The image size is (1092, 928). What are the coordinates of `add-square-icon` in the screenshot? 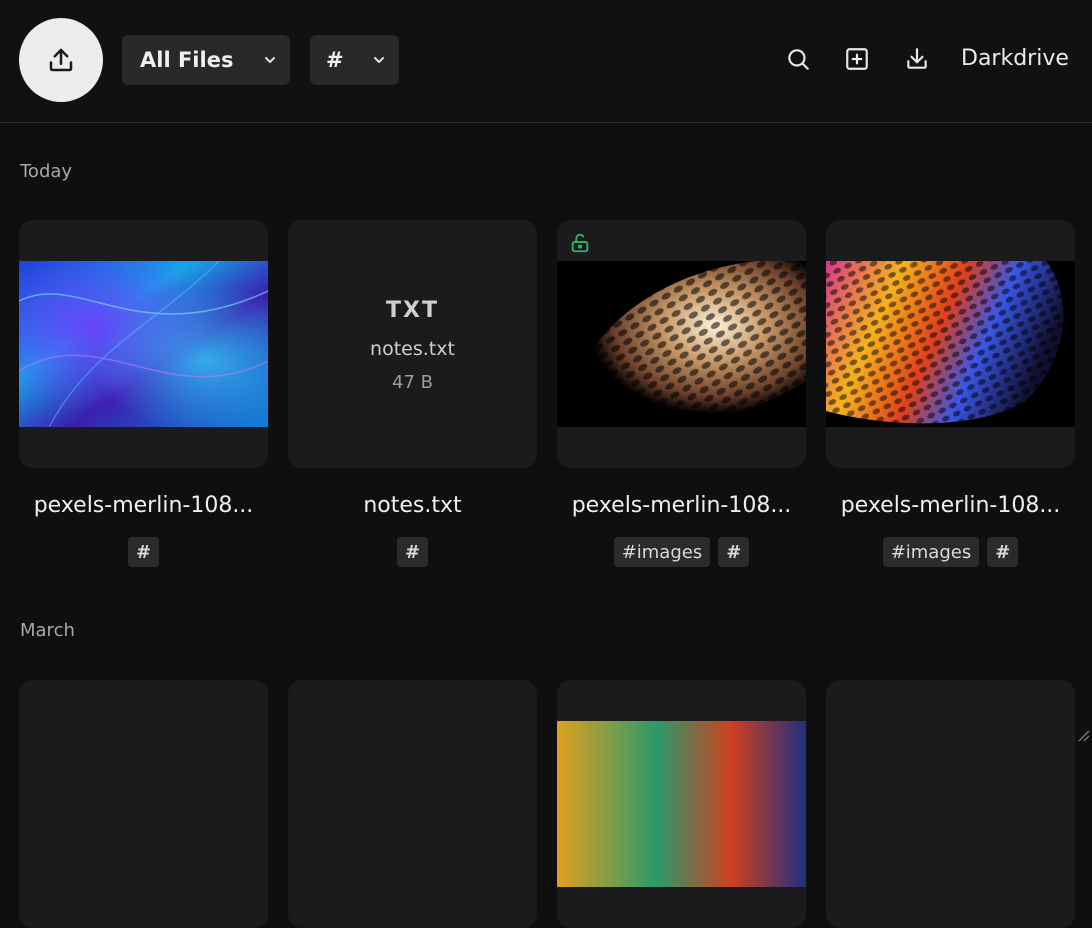 It's located at (857, 59).